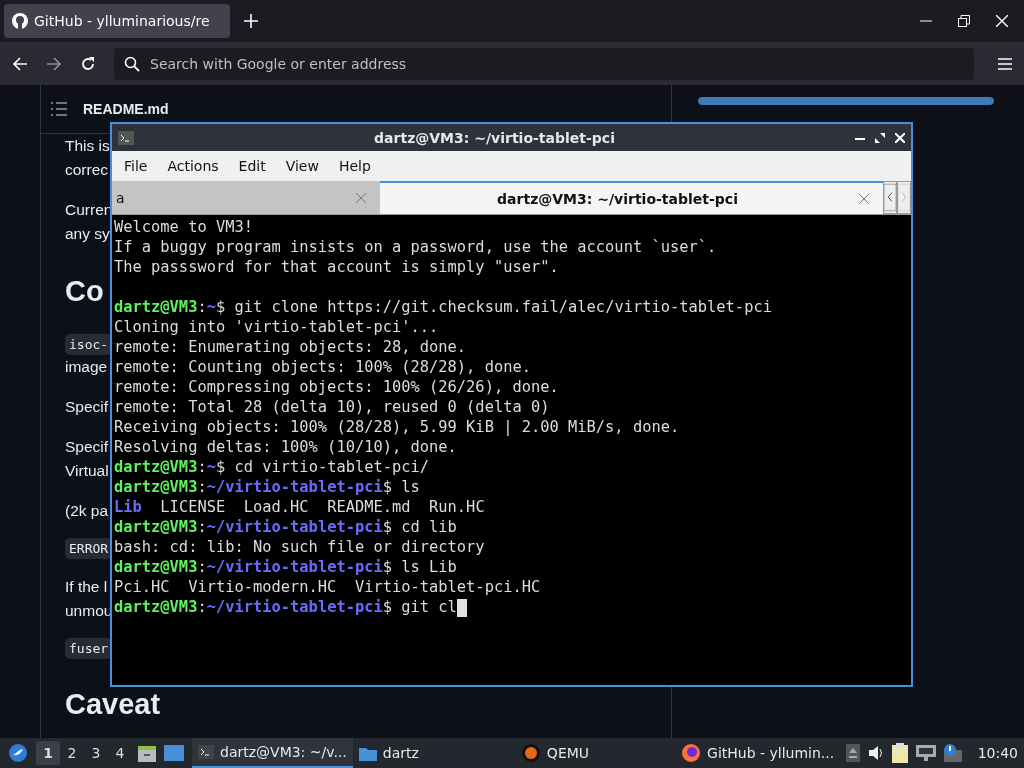 This screenshot has width=1024, height=768. I want to click on search-icon, so click(132, 63).